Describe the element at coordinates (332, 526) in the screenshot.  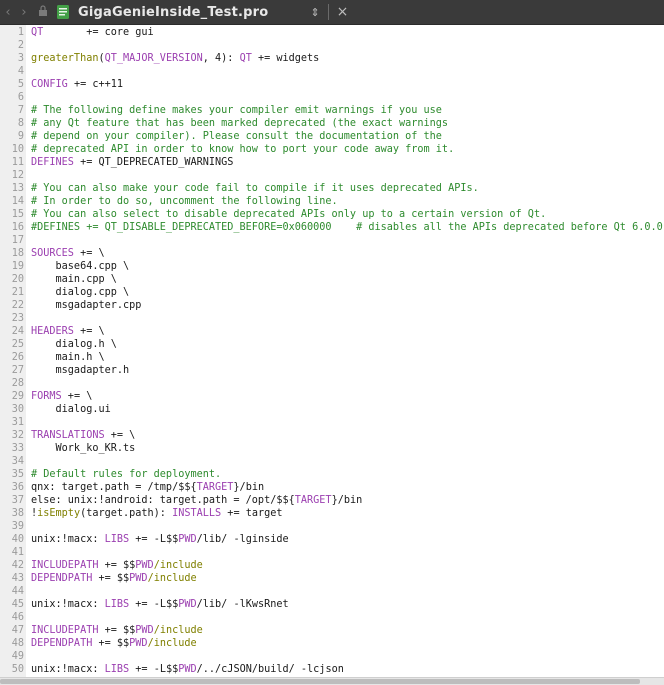
I see `code-line: 39` at that location.